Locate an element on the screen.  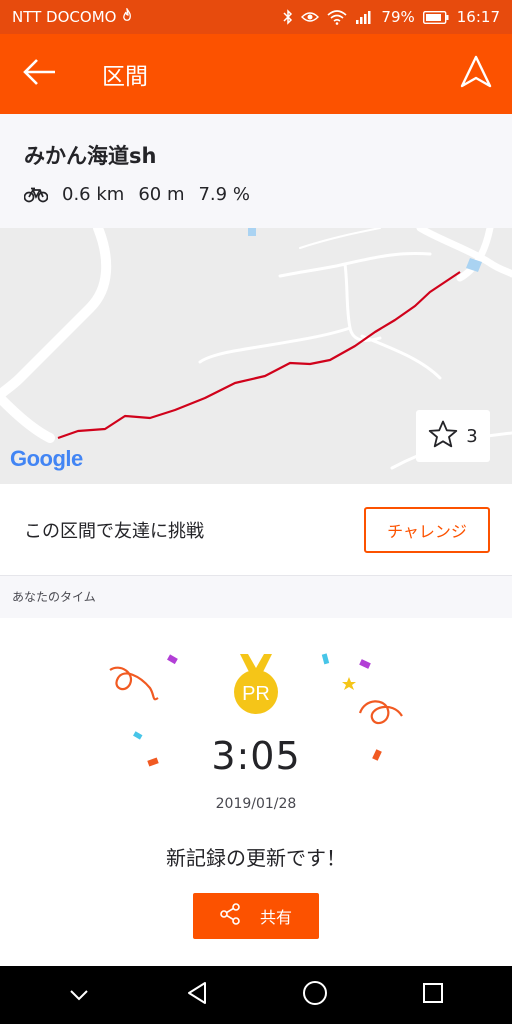
star-count: 3 is located at coordinates (472, 436).